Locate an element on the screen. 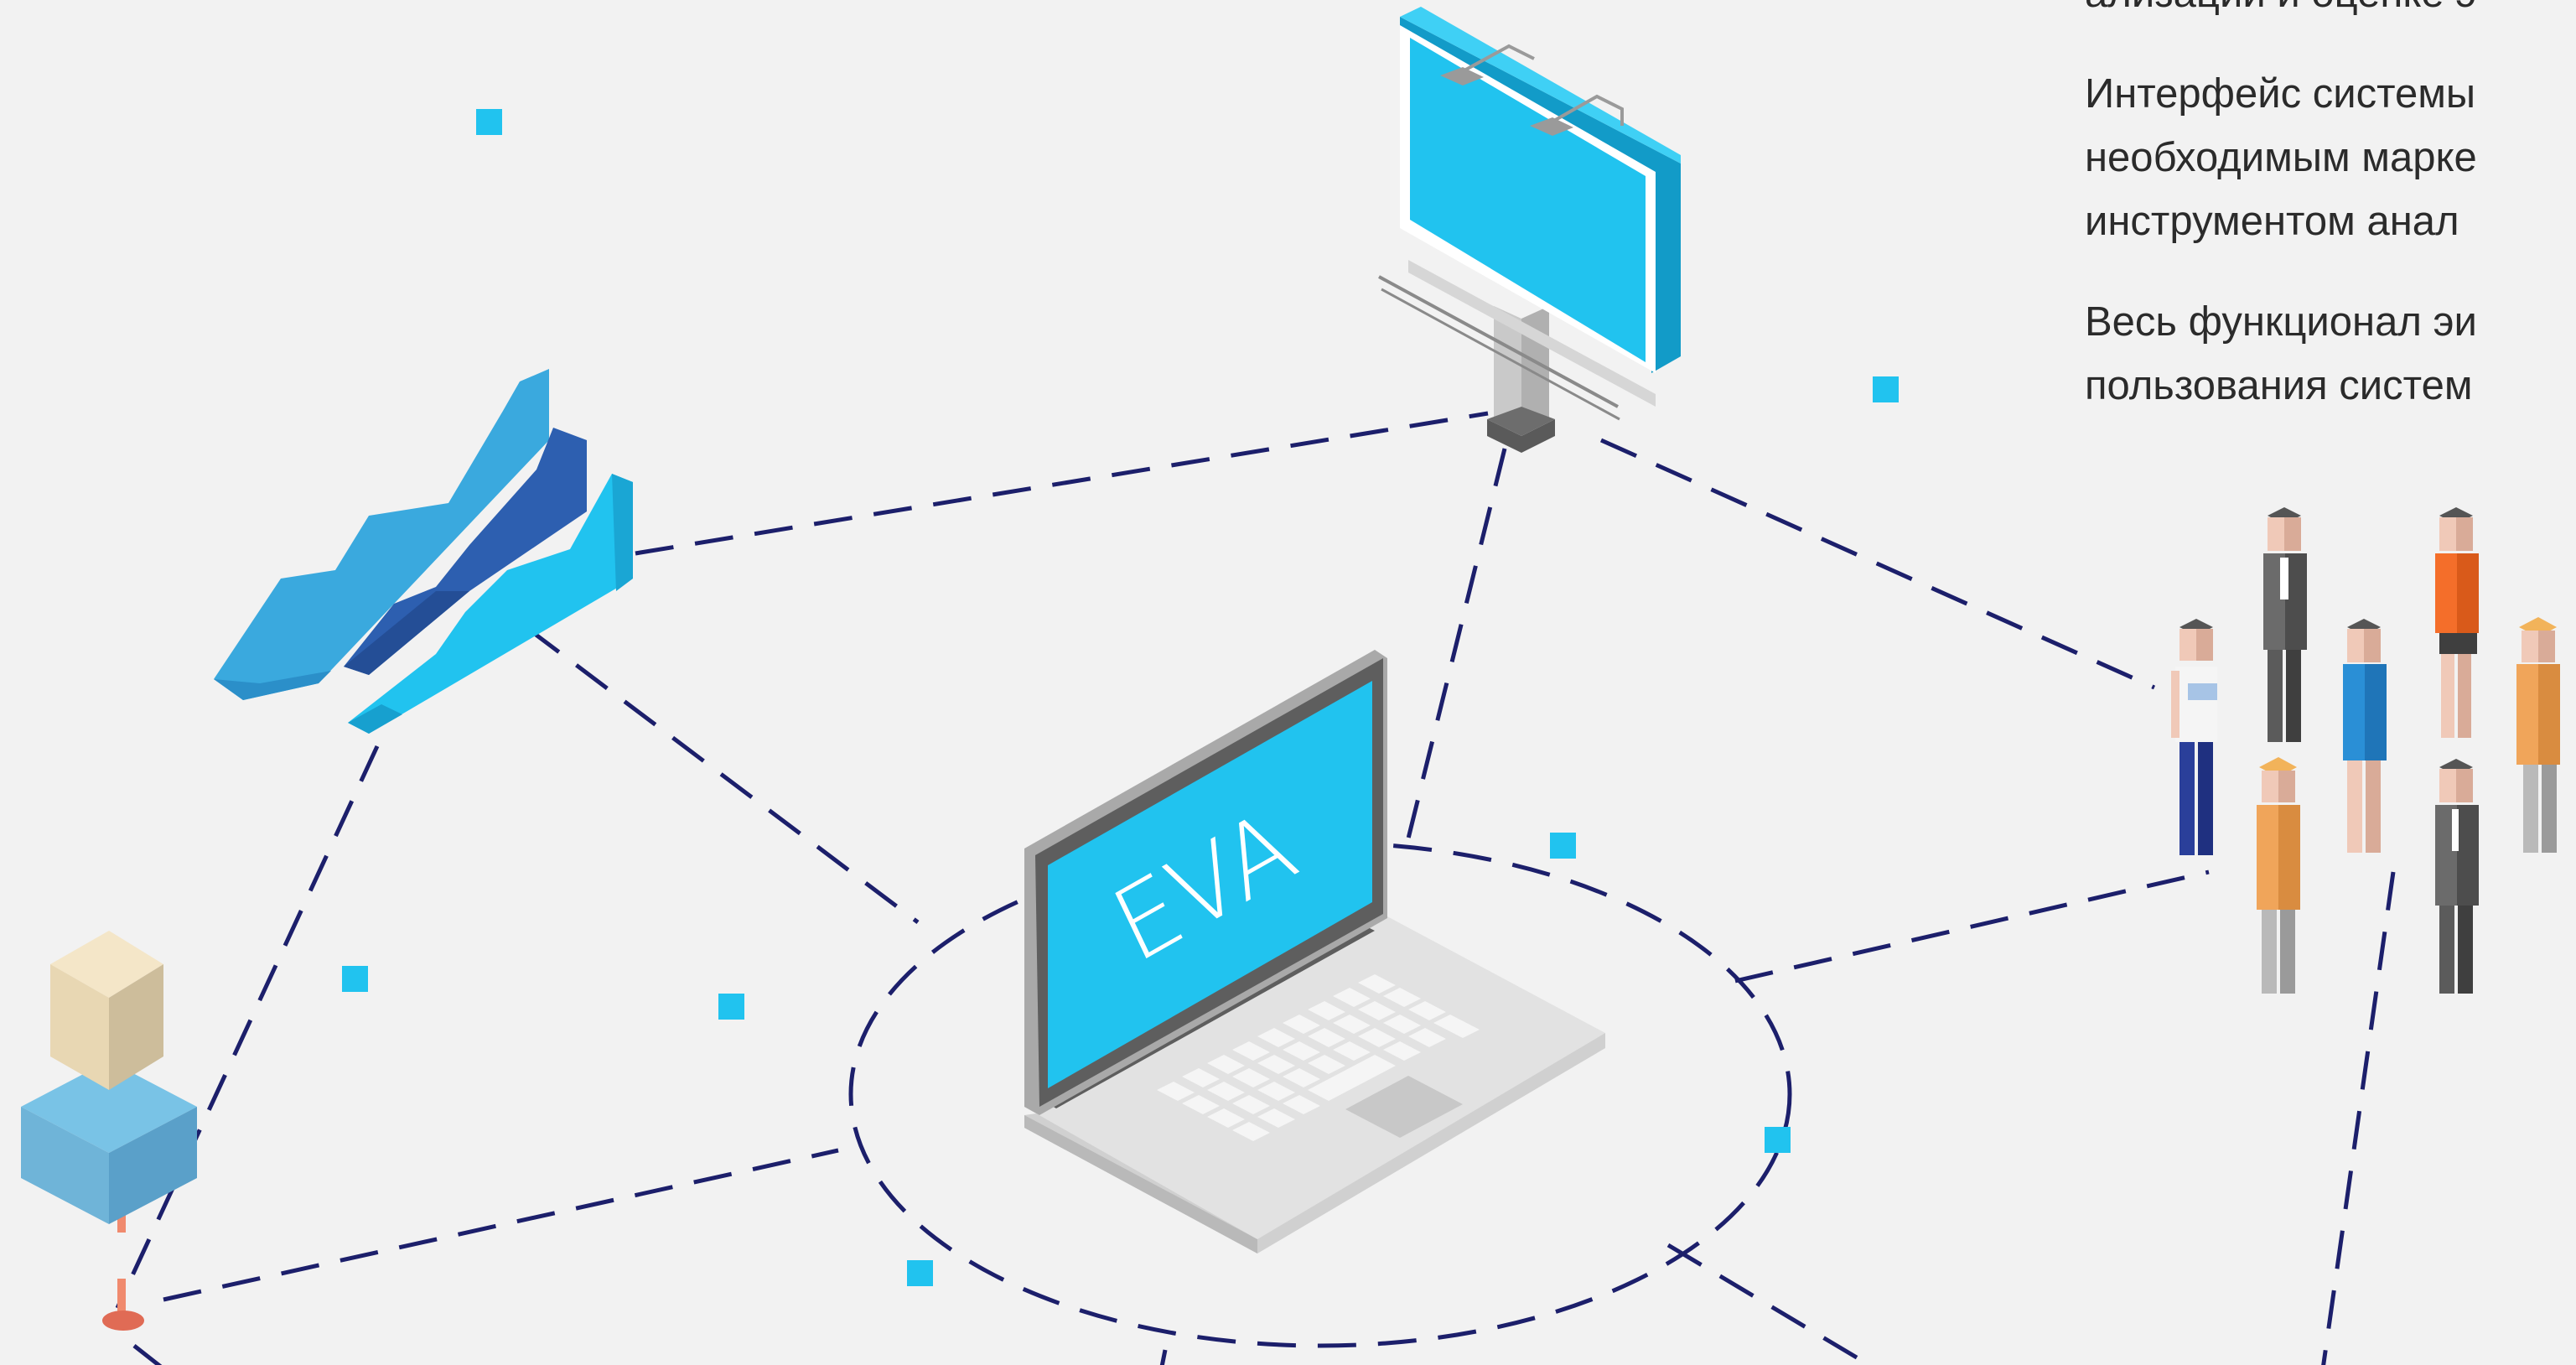  laptop-graphic: EVA is located at coordinates (1314, 951).